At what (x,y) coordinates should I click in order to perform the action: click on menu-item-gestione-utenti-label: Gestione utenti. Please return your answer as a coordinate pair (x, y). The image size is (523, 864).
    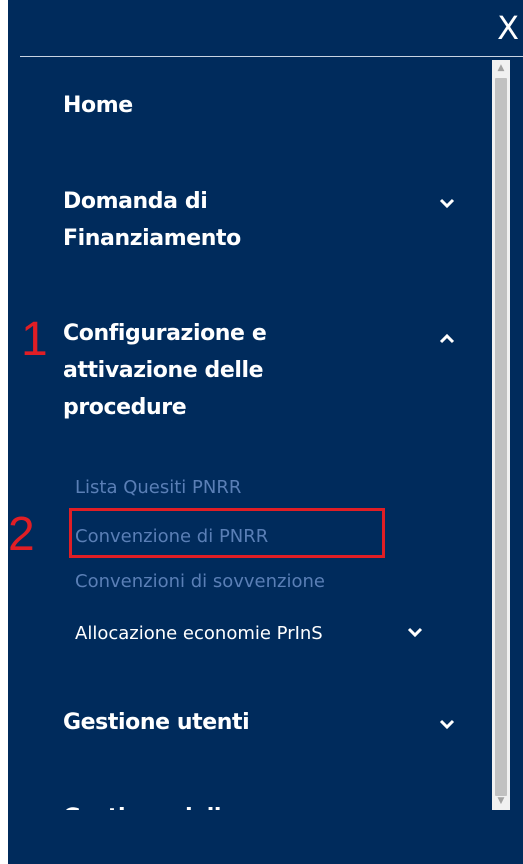
    Looking at the image, I should click on (156, 722).